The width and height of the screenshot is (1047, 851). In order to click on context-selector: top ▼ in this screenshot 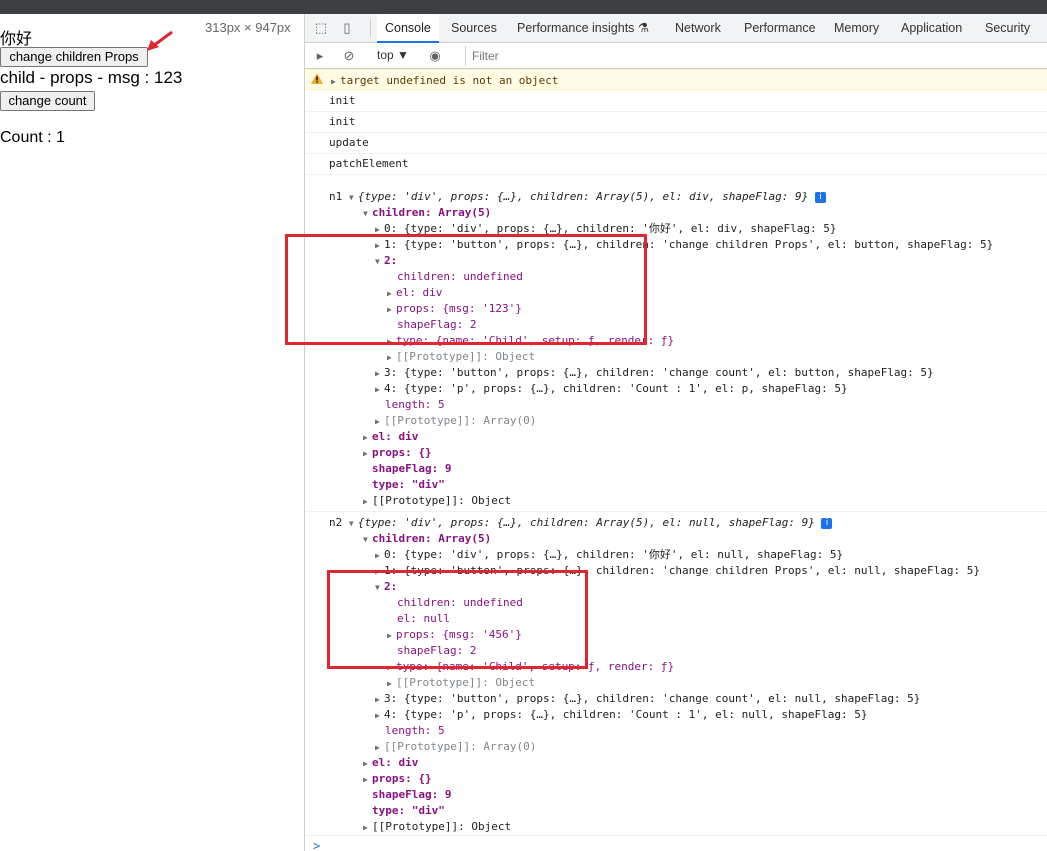, I will do `click(393, 55)`.